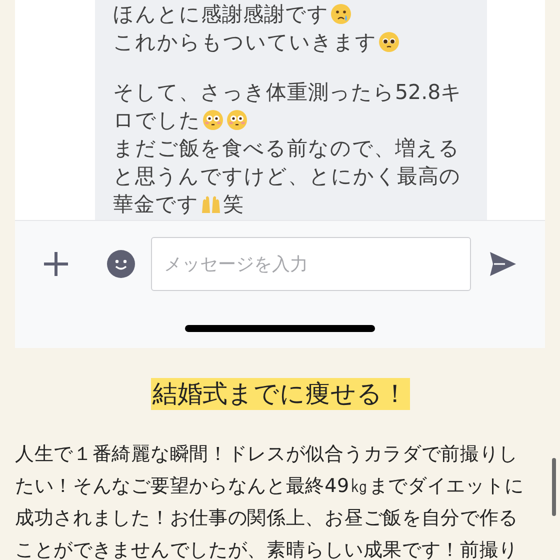  Describe the element at coordinates (156, 204) in the screenshot. I see `message-text: 華金です` at that location.